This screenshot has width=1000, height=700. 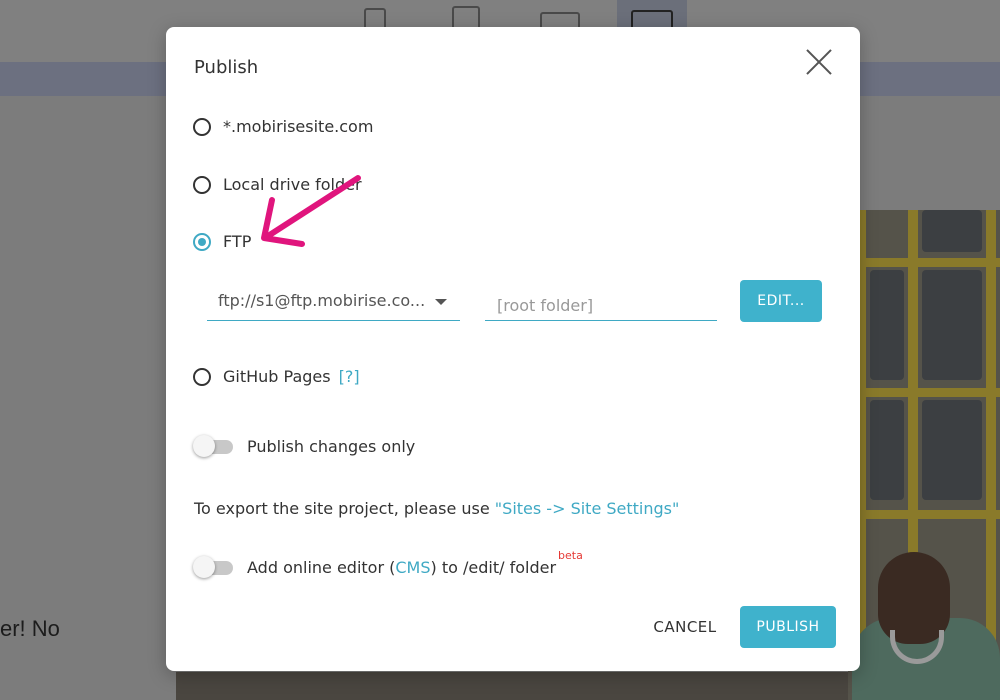 I want to click on radio-ftp, so click(x=202, y=241).